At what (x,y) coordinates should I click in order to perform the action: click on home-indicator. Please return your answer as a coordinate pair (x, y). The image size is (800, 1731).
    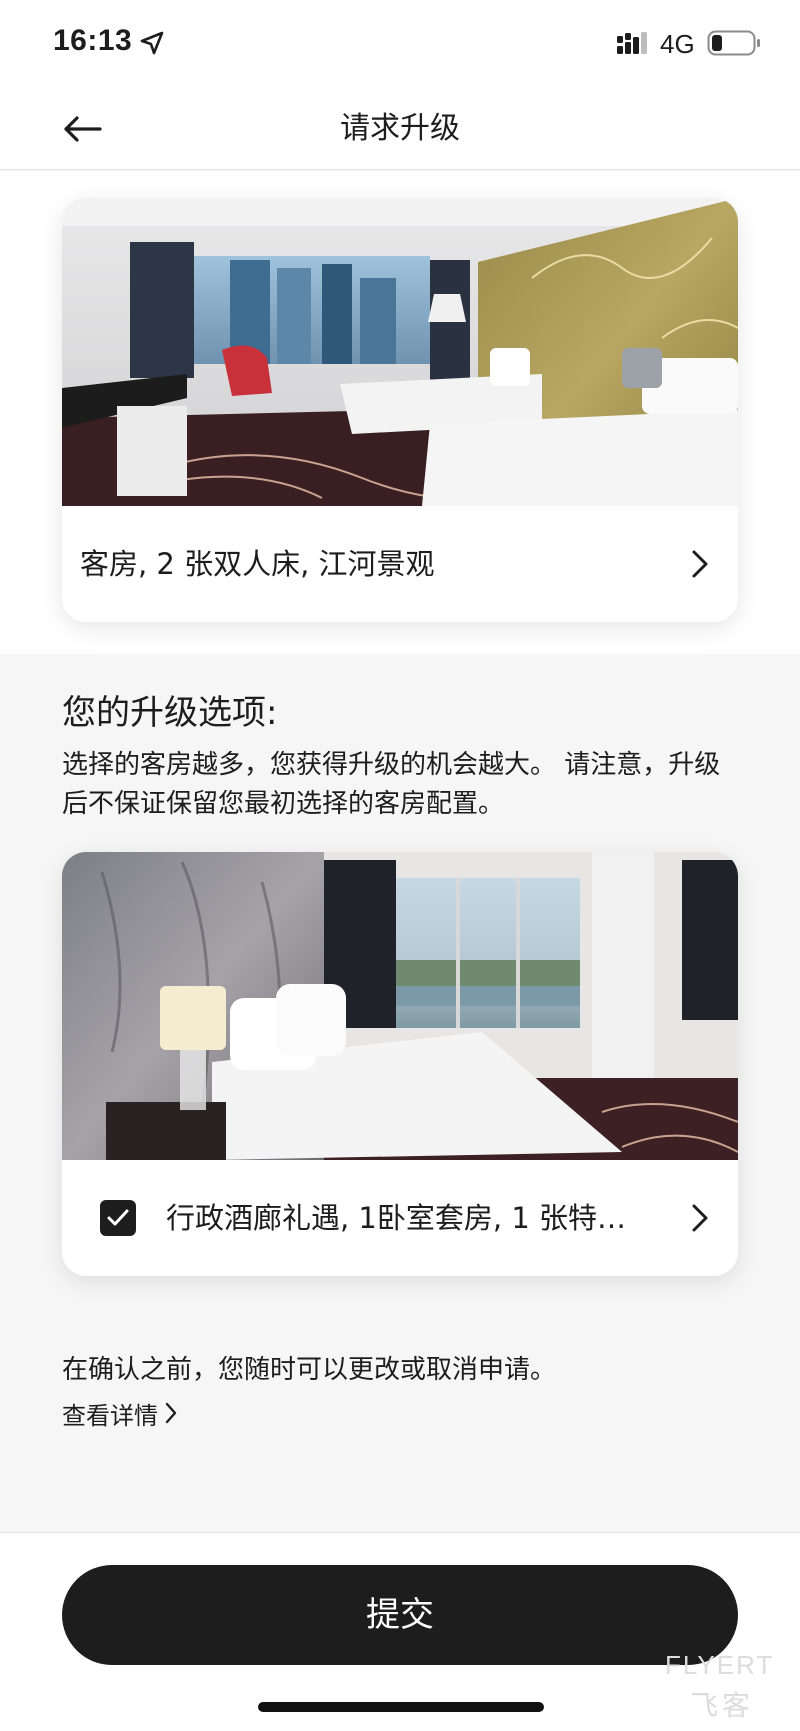
    Looking at the image, I should click on (401, 1707).